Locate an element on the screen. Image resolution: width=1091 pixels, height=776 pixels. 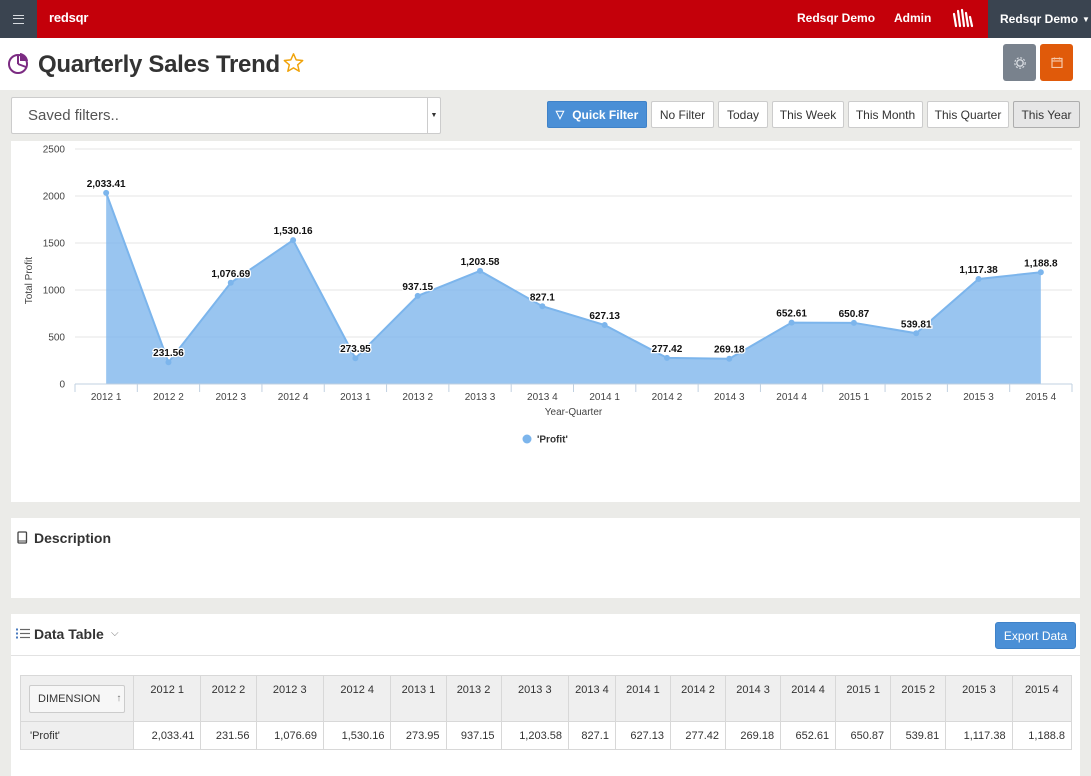
data-label: 1,117.38 is located at coordinates (978, 270).